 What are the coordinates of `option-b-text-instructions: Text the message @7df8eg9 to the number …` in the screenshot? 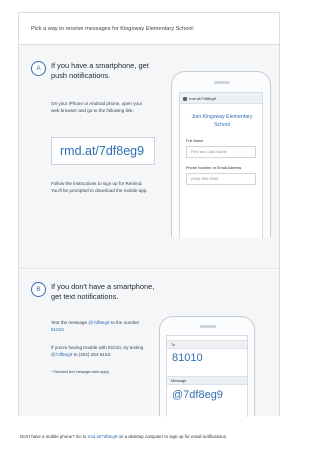 It's located at (100, 327).